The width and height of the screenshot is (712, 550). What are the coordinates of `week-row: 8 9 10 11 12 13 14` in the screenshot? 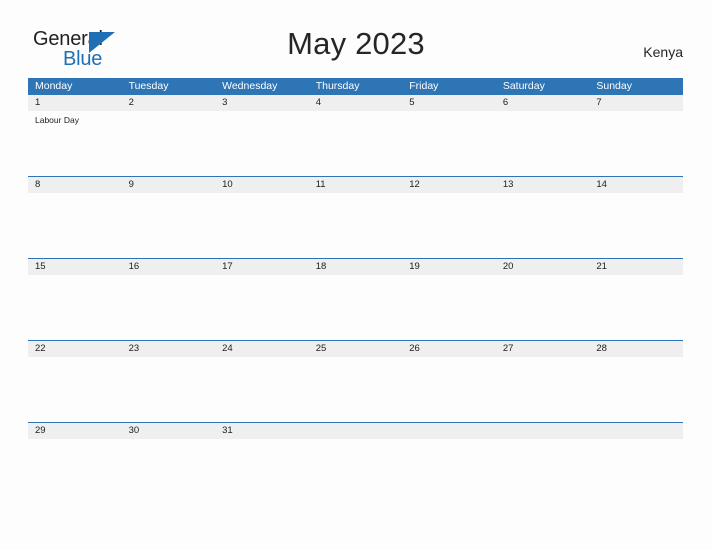 It's located at (355, 217).